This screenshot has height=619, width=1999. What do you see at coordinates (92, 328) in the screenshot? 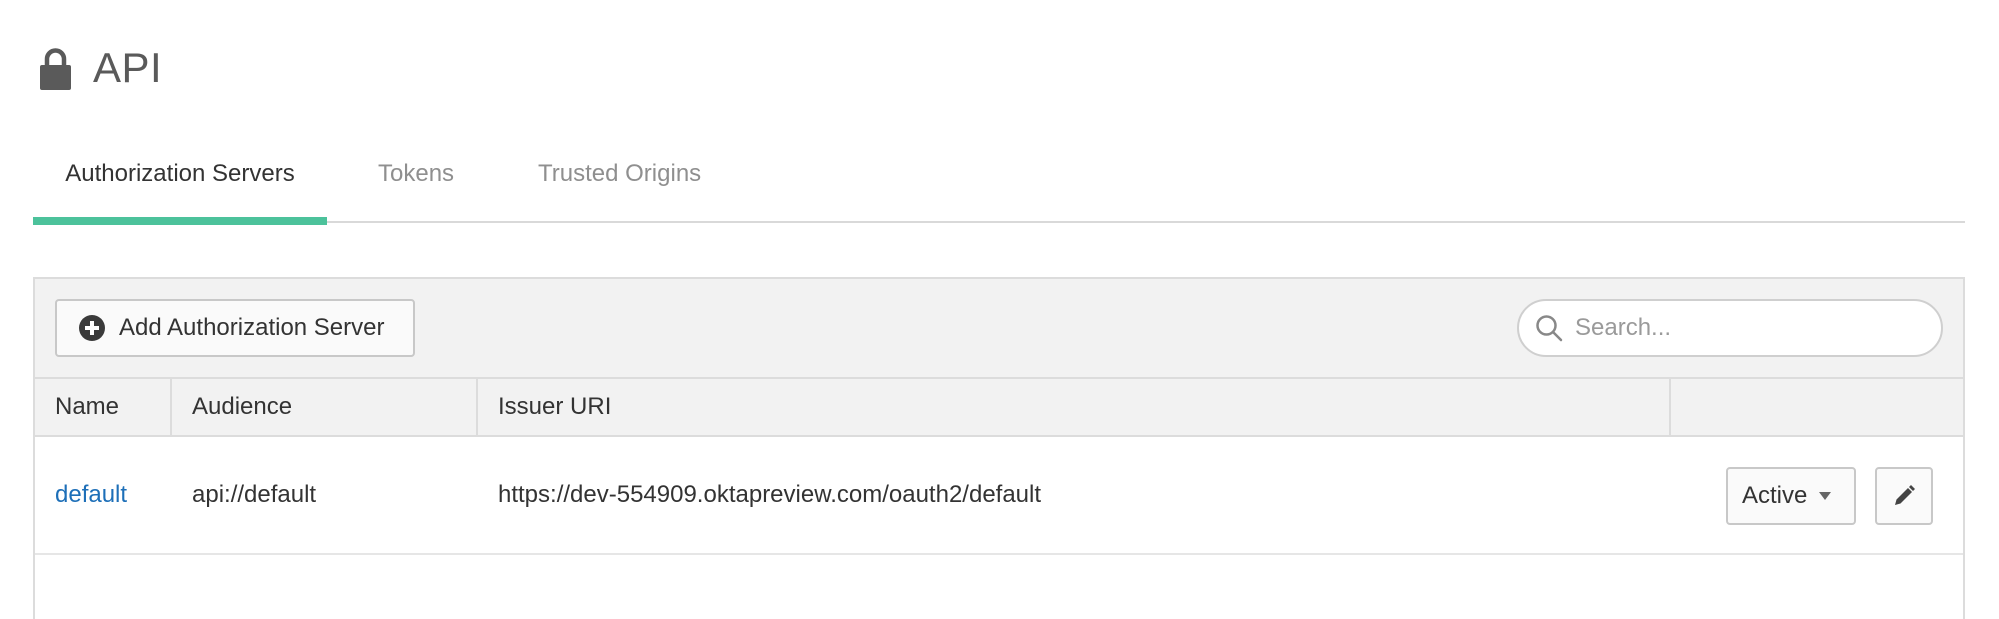
I see `plus-circle-icon` at bounding box center [92, 328].